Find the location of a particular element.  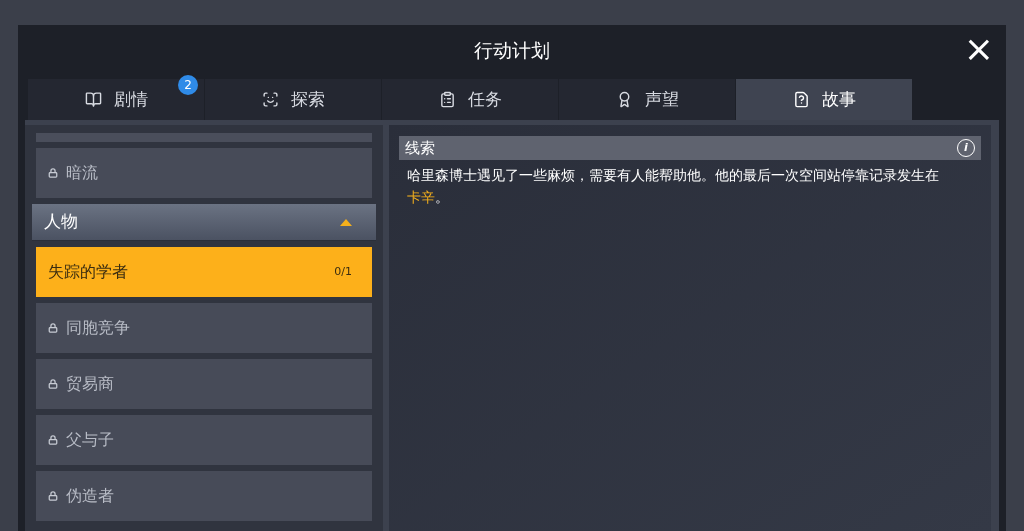

quest-item: 失踪的学者 0/1 is located at coordinates (204, 272).